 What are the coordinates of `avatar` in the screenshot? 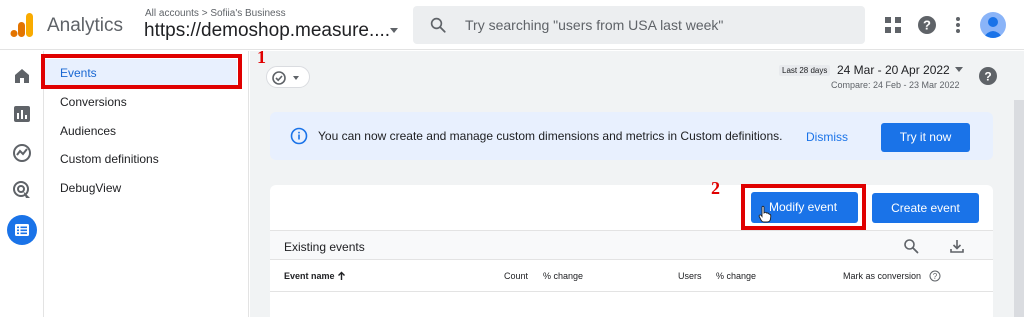 It's located at (993, 25).